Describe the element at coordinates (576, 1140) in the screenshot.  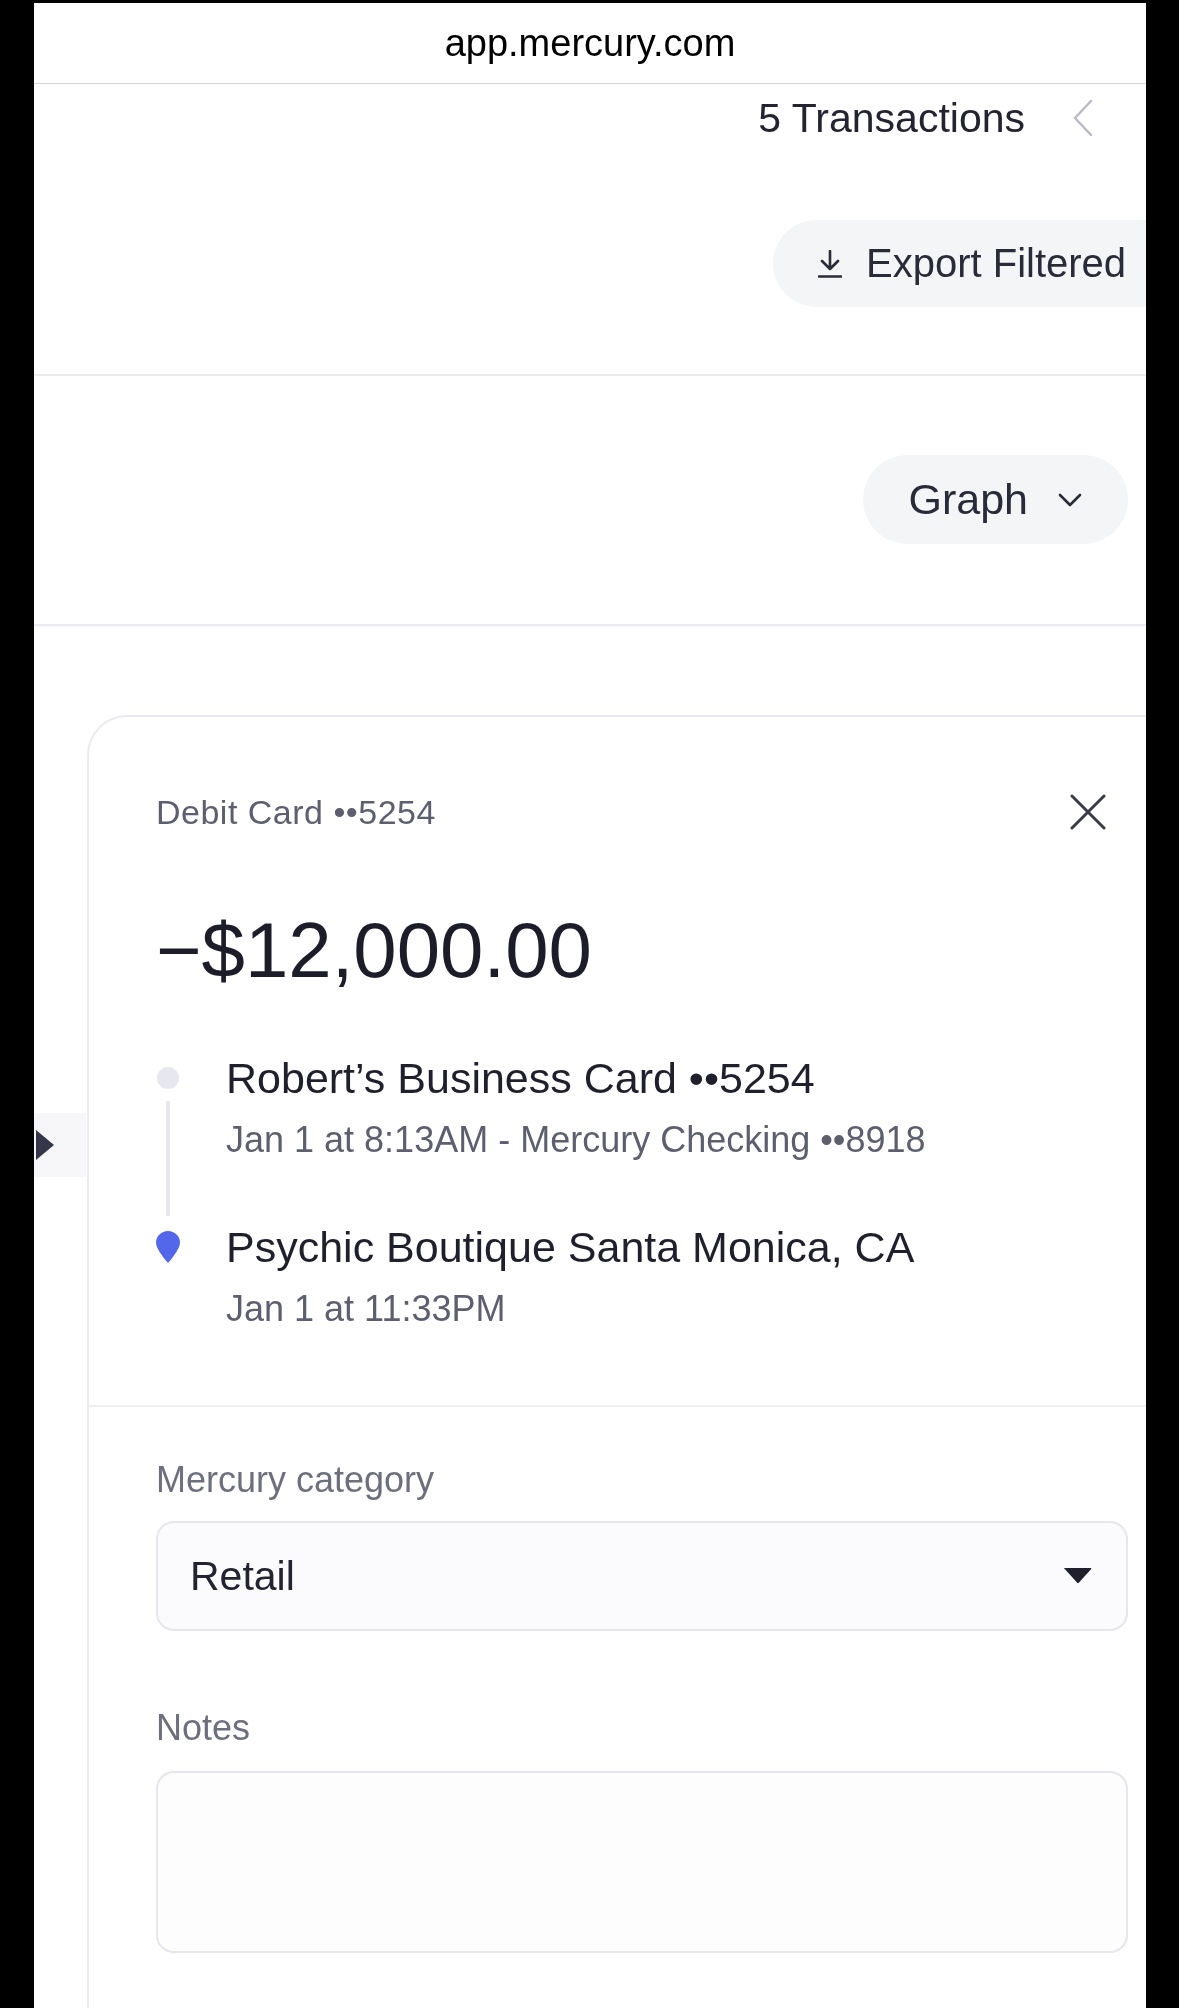
I see `timeline-detail: Jan 1 at 8:13AM - Mercury Checking ••8918` at that location.